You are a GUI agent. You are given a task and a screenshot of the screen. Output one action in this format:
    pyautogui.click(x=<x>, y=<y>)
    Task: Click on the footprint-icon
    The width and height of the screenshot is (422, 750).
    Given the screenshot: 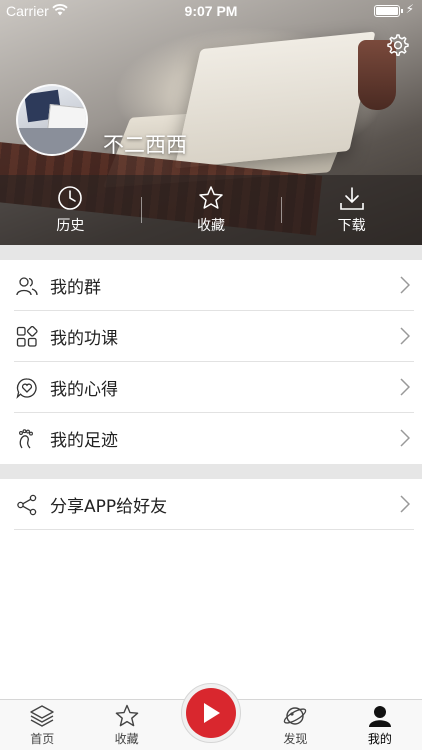 What is the action you would take?
    pyautogui.click(x=27, y=439)
    